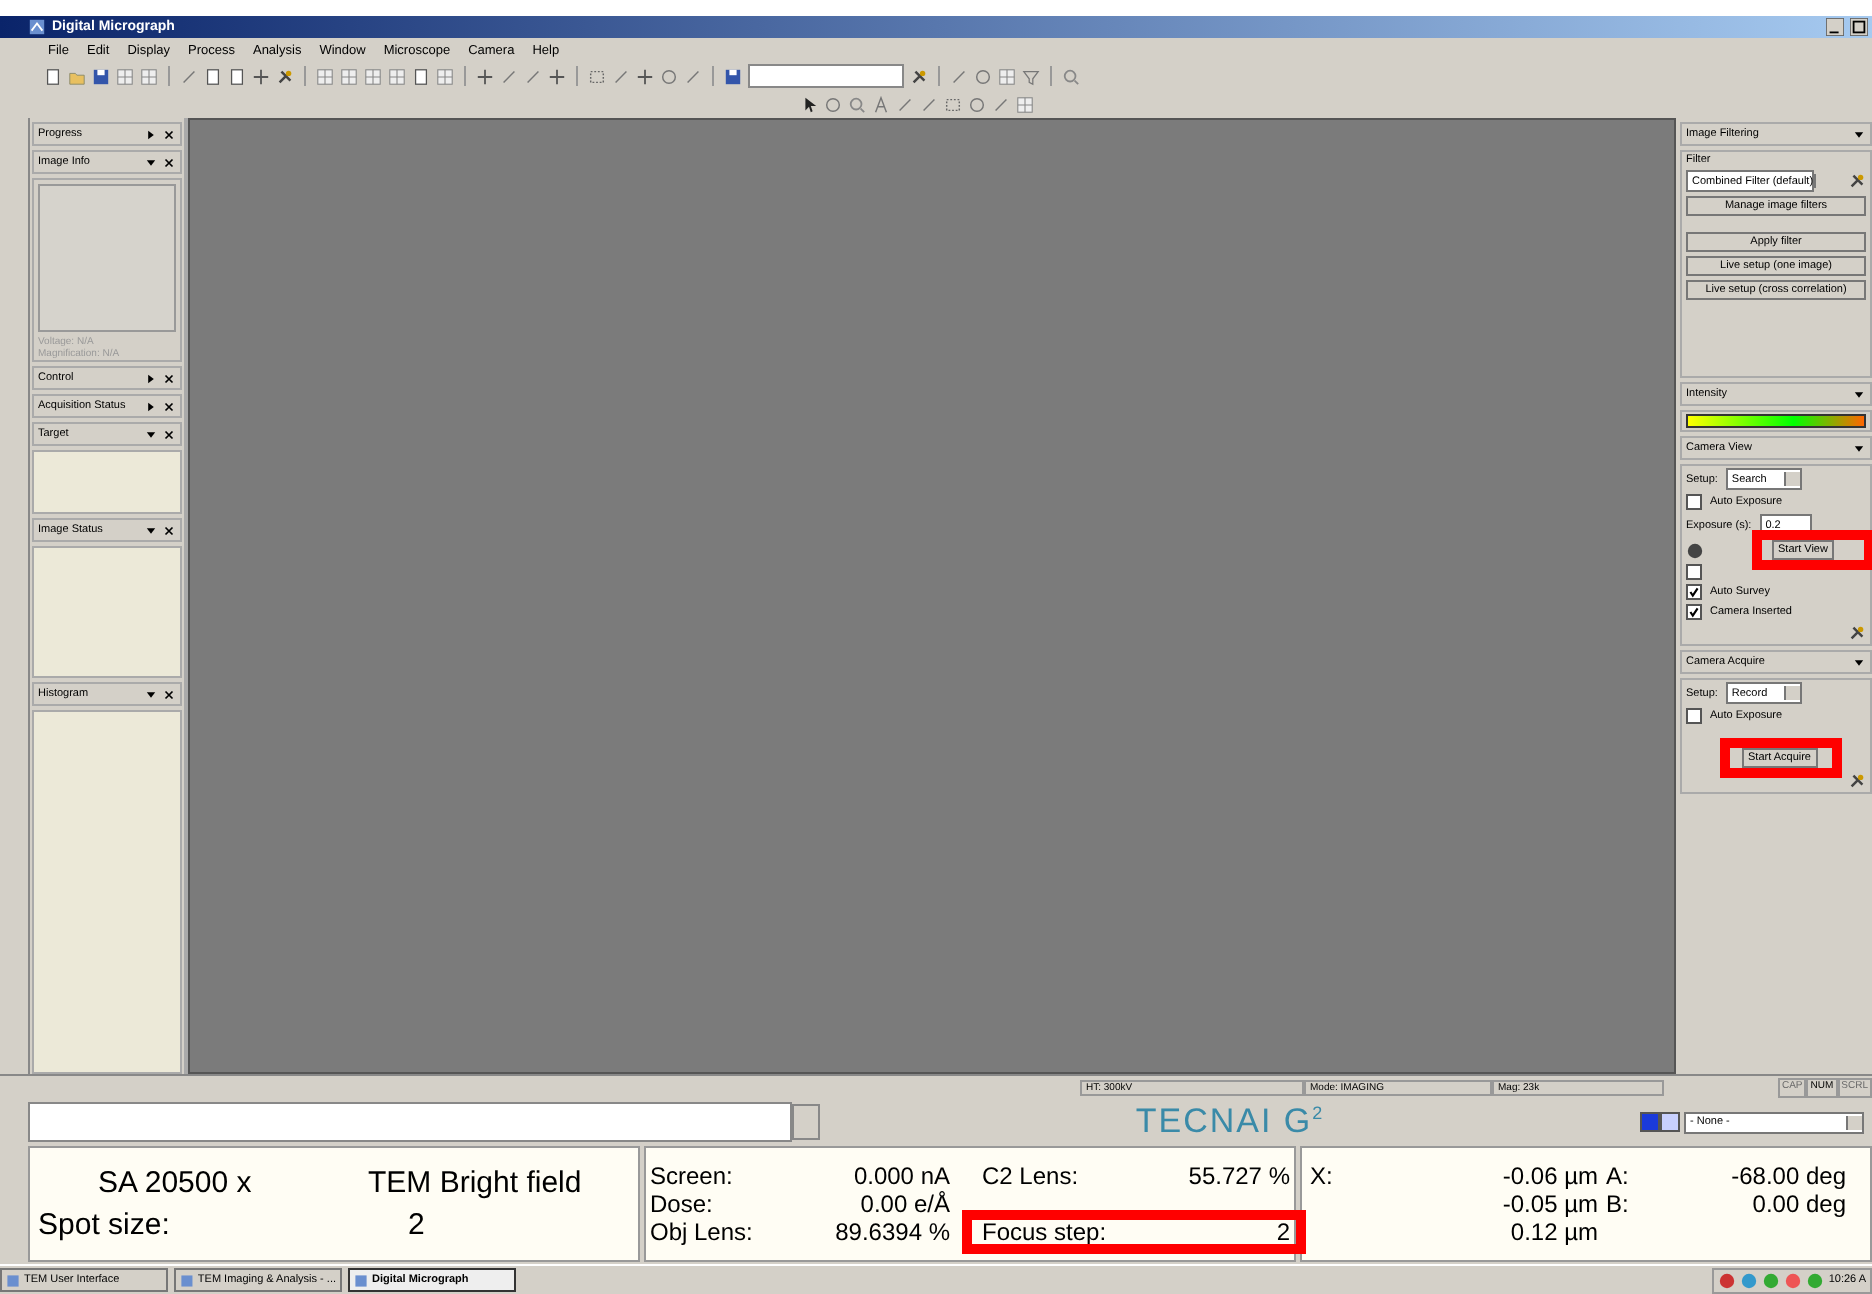  I want to click on readout-value: -0.05 µm, so click(1549, 1204).